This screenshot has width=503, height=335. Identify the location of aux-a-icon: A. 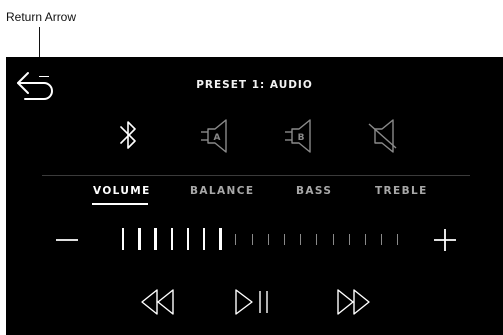
(214, 136).